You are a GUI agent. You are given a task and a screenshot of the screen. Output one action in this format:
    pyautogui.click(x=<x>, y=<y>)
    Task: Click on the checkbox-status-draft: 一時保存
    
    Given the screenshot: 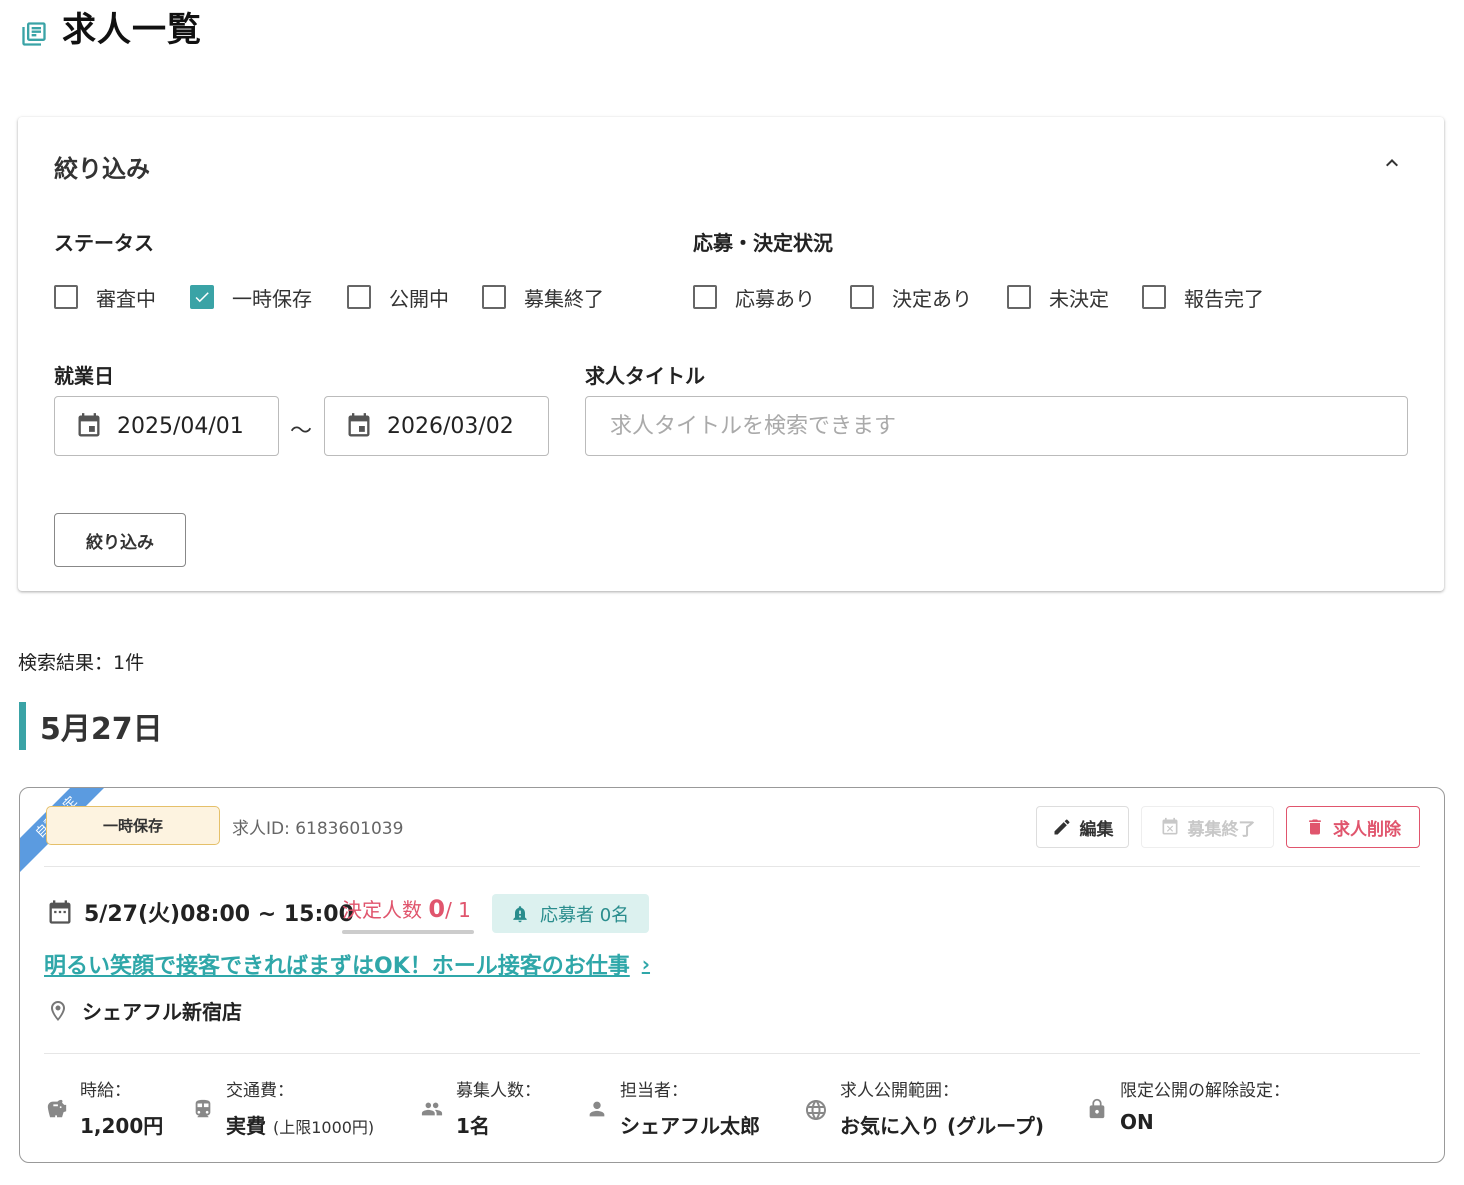 What is the action you would take?
    pyautogui.click(x=251, y=297)
    